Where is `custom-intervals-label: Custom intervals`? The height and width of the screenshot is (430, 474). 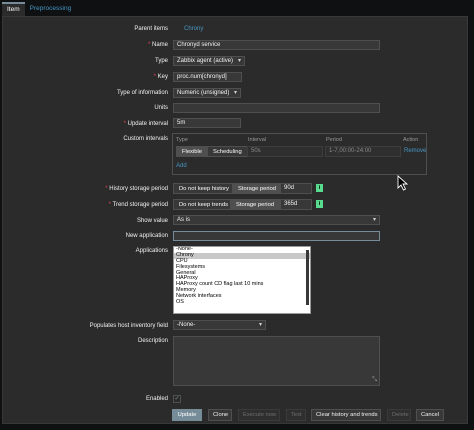
custom-intervals-label: Custom intervals is located at coordinates (145, 139).